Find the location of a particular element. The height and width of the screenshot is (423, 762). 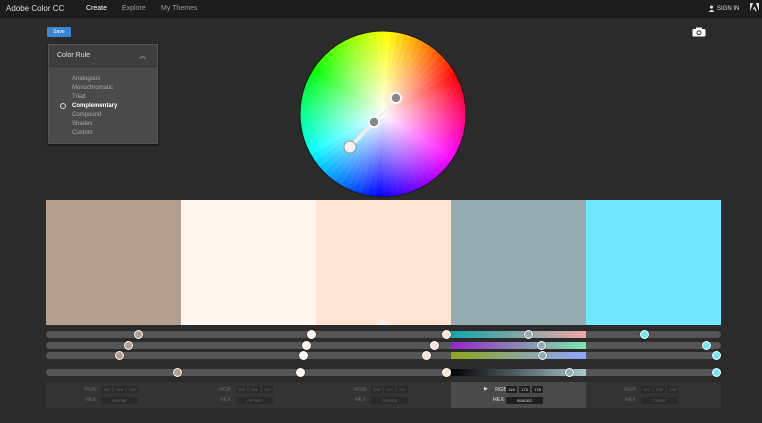

chevron-up-icon: ︽ is located at coordinates (142, 56).